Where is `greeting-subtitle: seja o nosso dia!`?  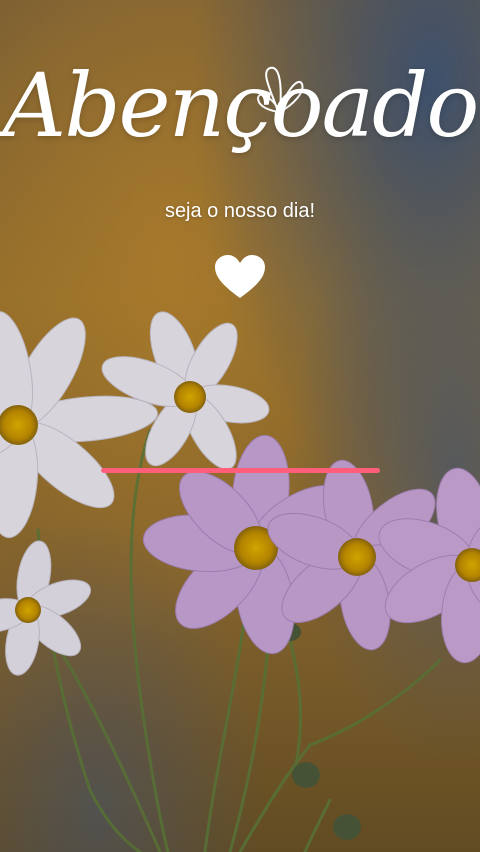 greeting-subtitle: seja o nosso dia! is located at coordinates (240, 211).